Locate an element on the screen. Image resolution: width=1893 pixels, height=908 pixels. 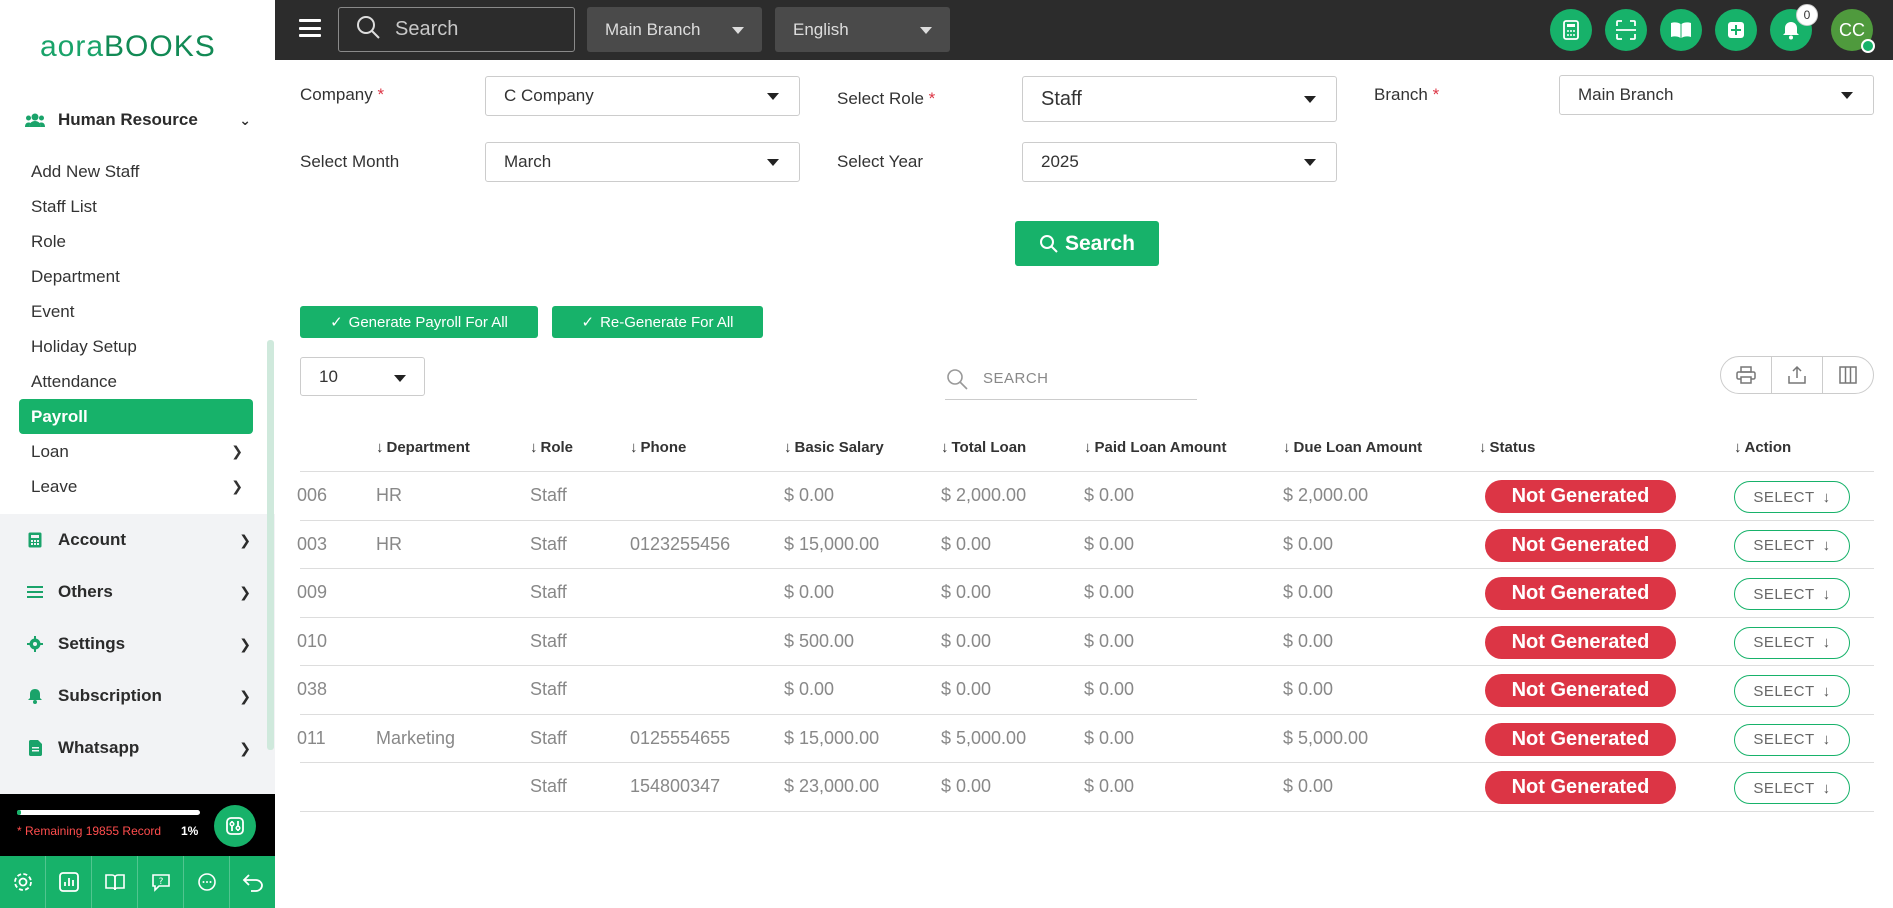
user-initials: CC is located at coordinates (1852, 29).